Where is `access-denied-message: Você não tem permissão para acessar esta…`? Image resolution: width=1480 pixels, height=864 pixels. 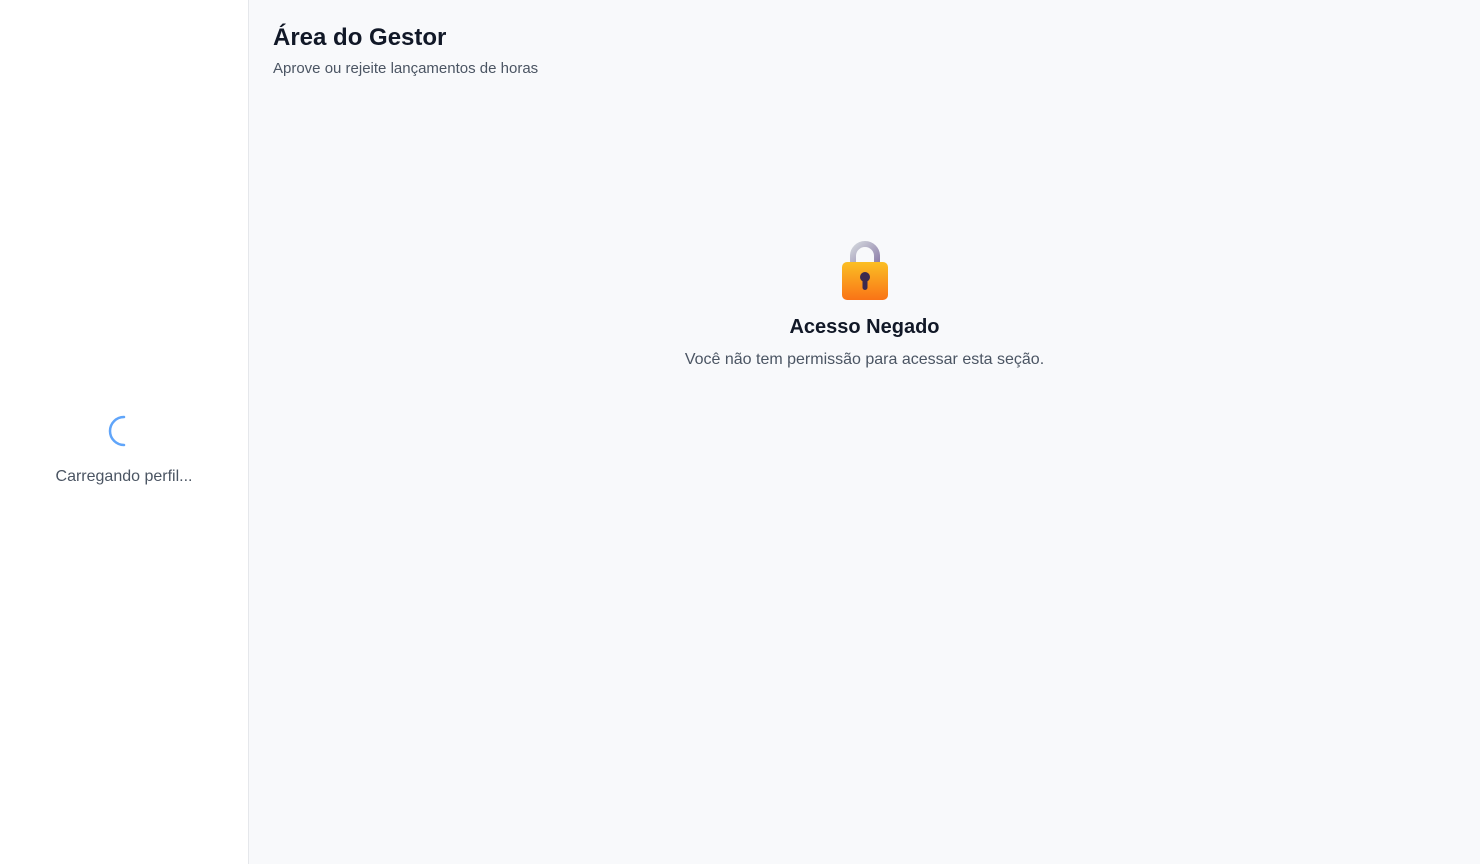
access-denied-message: Você não tem permissão para acessar esta… is located at coordinates (864, 359).